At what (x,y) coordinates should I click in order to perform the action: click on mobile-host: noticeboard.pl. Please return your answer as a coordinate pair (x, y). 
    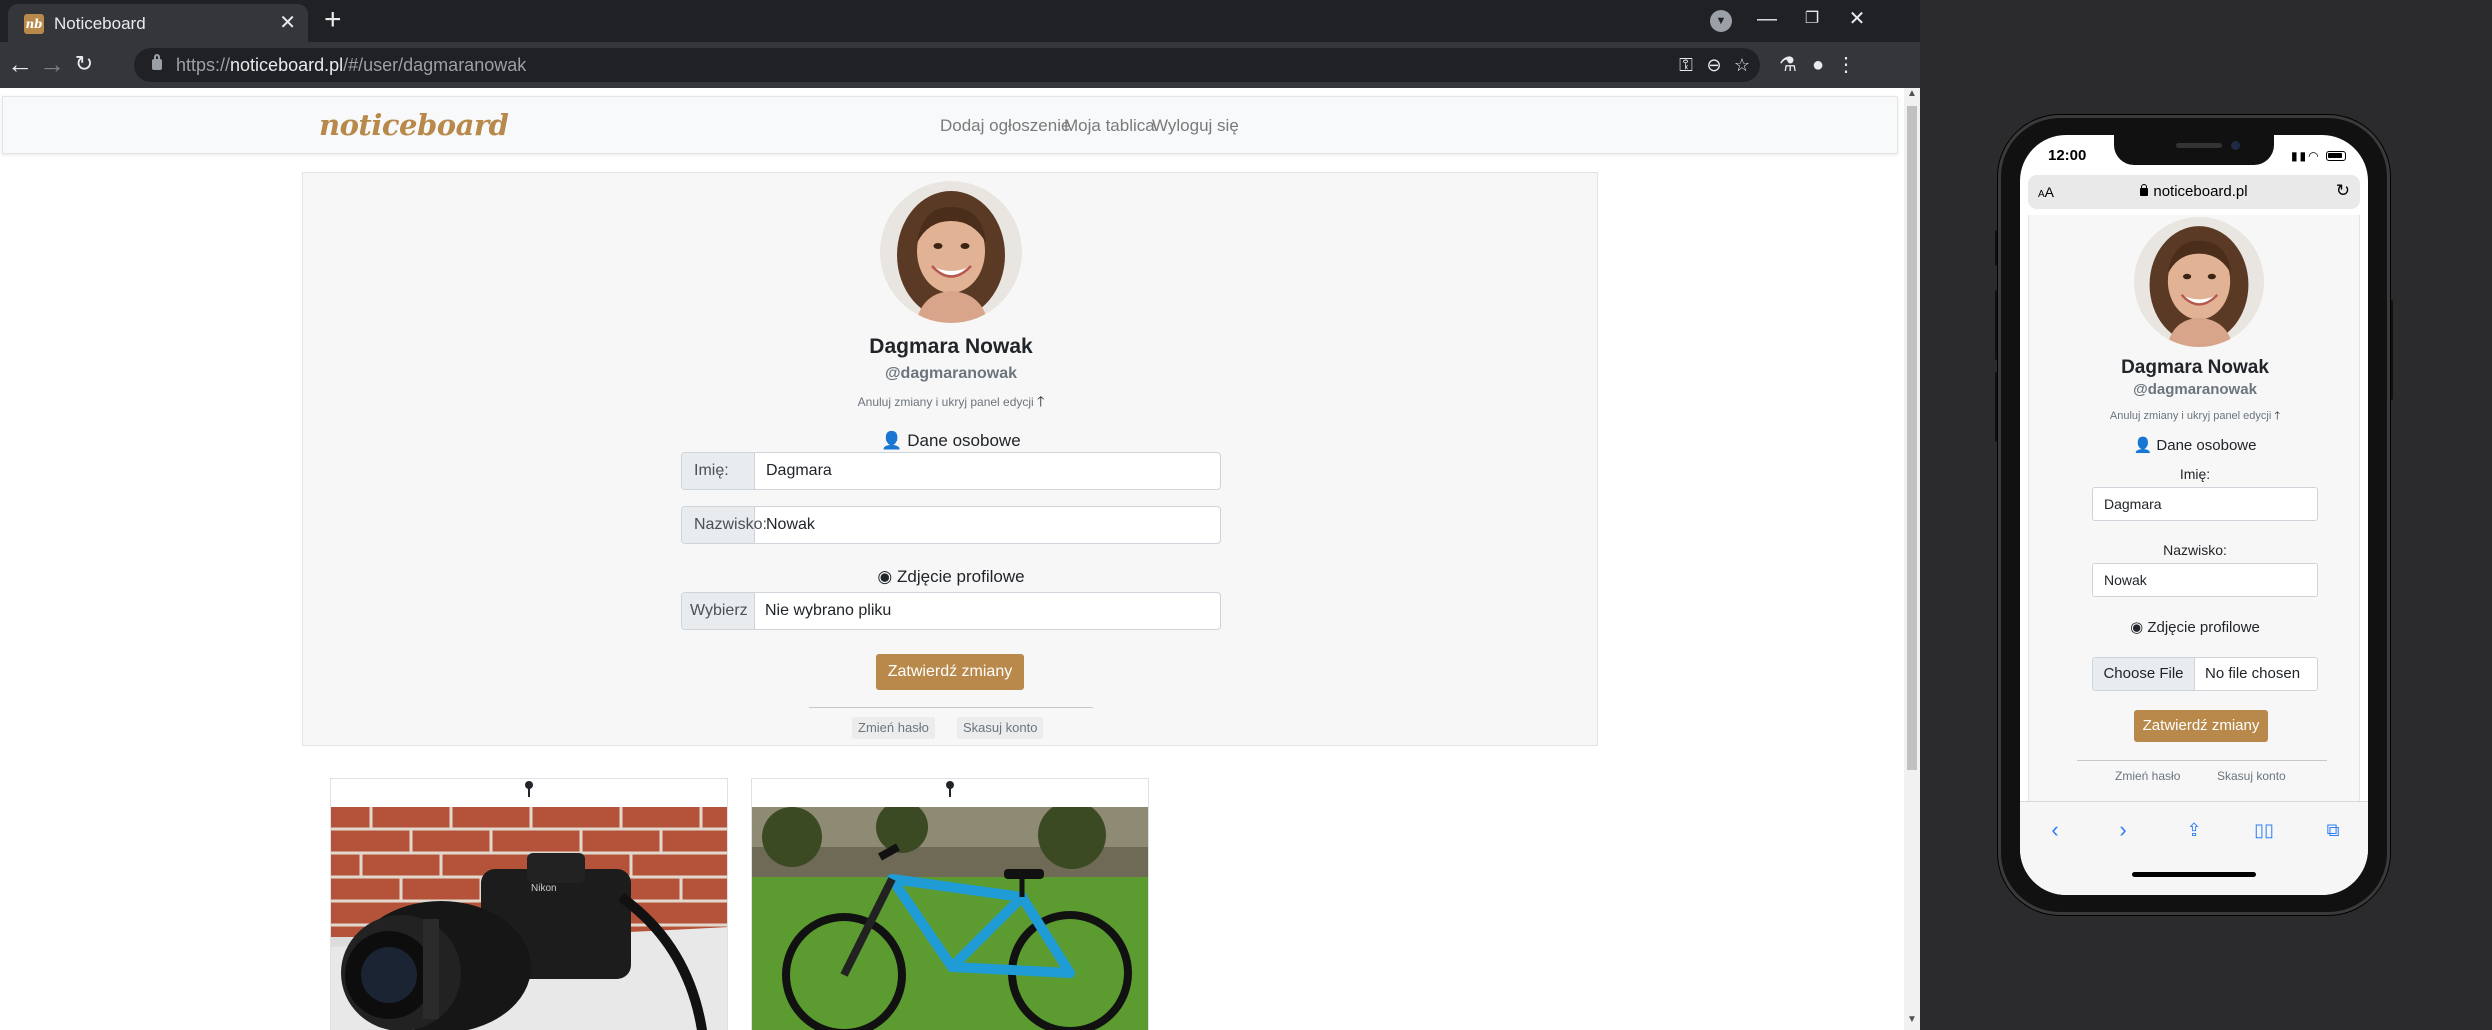
    Looking at the image, I should click on (2200, 191).